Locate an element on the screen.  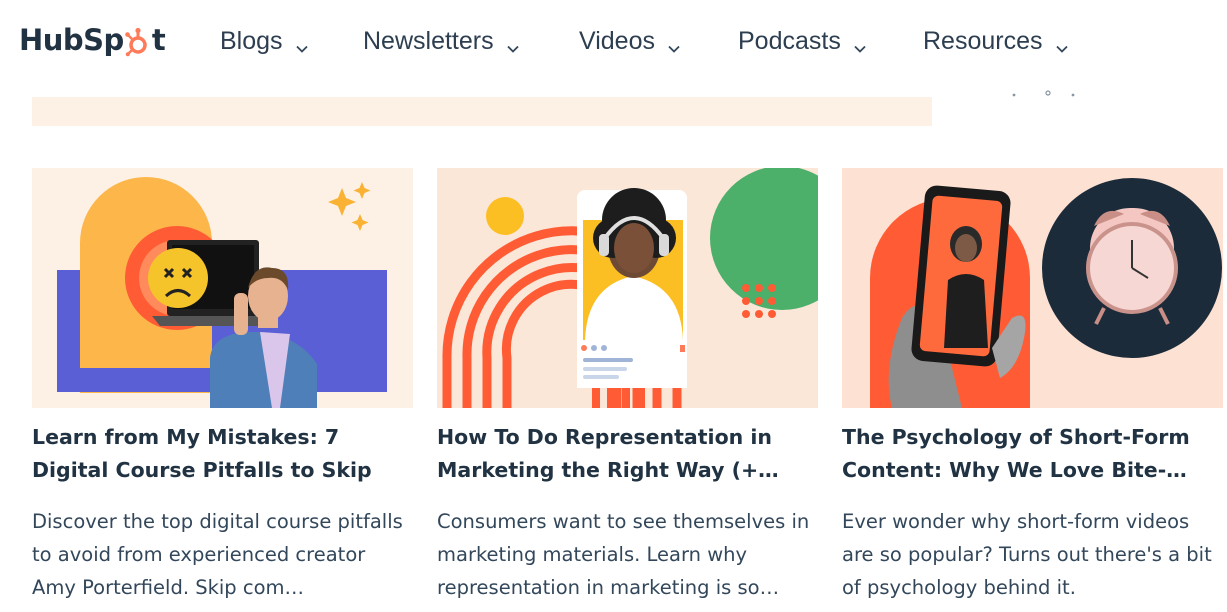
nav-podcasts: Podcasts is located at coordinates (802, 41).